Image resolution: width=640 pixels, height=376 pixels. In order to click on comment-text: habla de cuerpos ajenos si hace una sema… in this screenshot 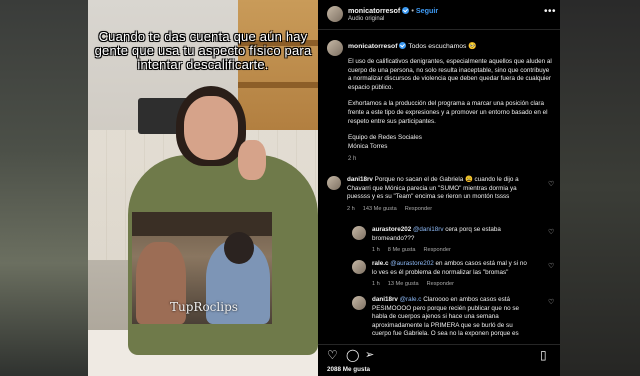, I will do `click(435, 317)`.